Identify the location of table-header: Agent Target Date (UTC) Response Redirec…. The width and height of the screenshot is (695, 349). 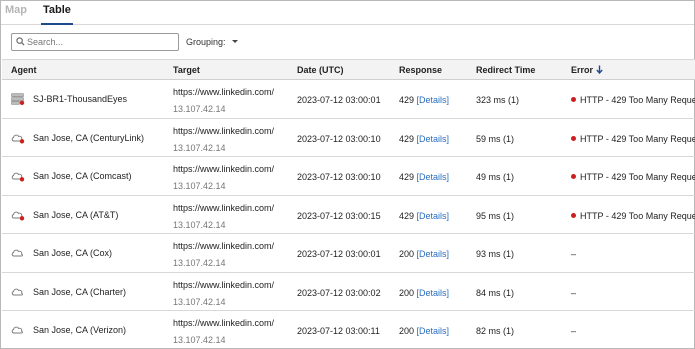
(348, 69).